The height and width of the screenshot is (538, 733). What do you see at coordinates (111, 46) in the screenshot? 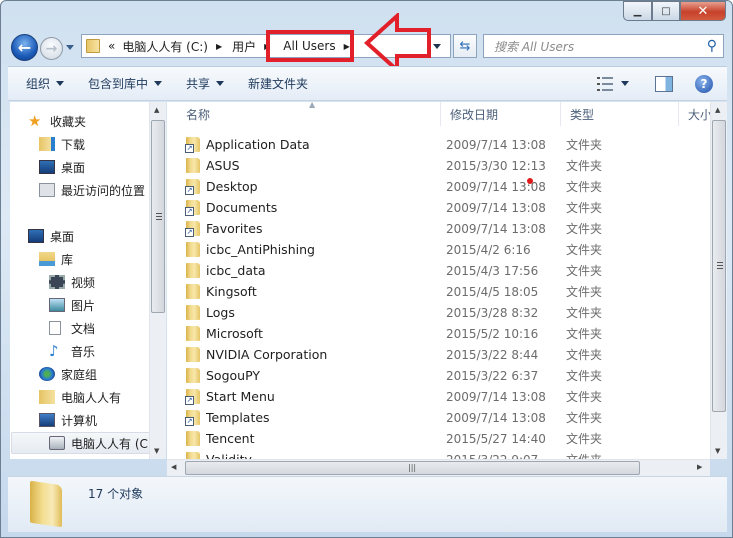
I see `overflow-chevron: «` at bounding box center [111, 46].